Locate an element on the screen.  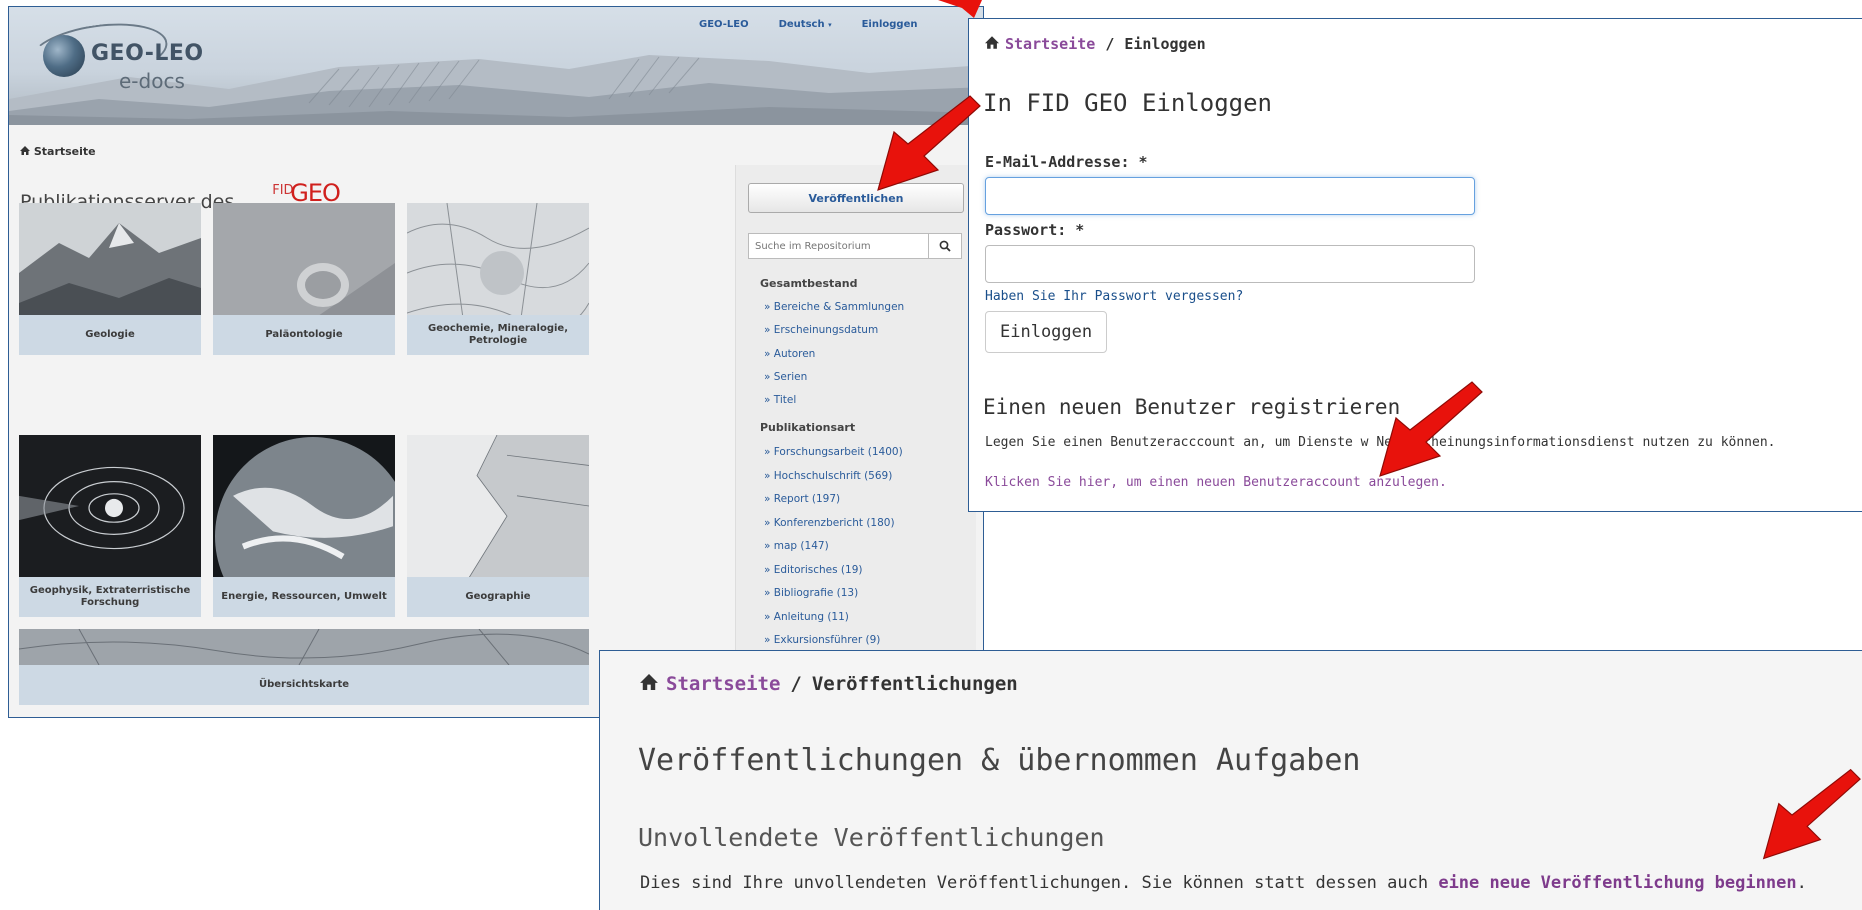
breadcrumb: Startseite is located at coordinates (58, 151).